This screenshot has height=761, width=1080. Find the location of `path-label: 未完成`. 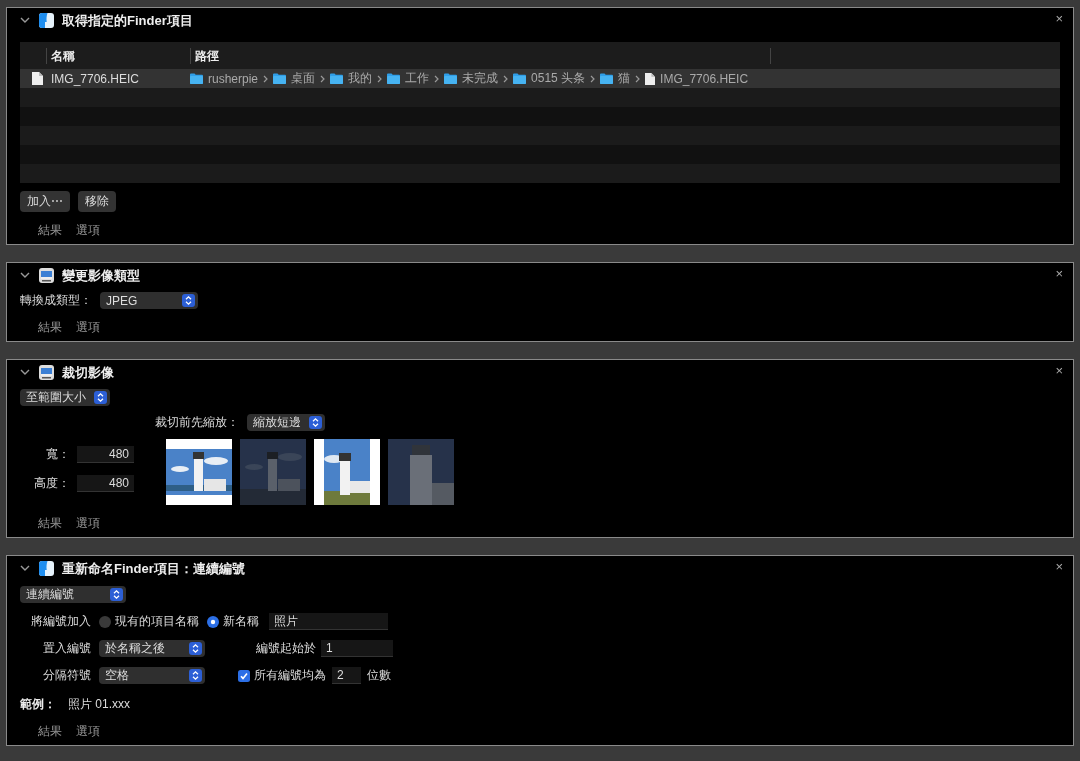

path-label: 未完成 is located at coordinates (480, 78).